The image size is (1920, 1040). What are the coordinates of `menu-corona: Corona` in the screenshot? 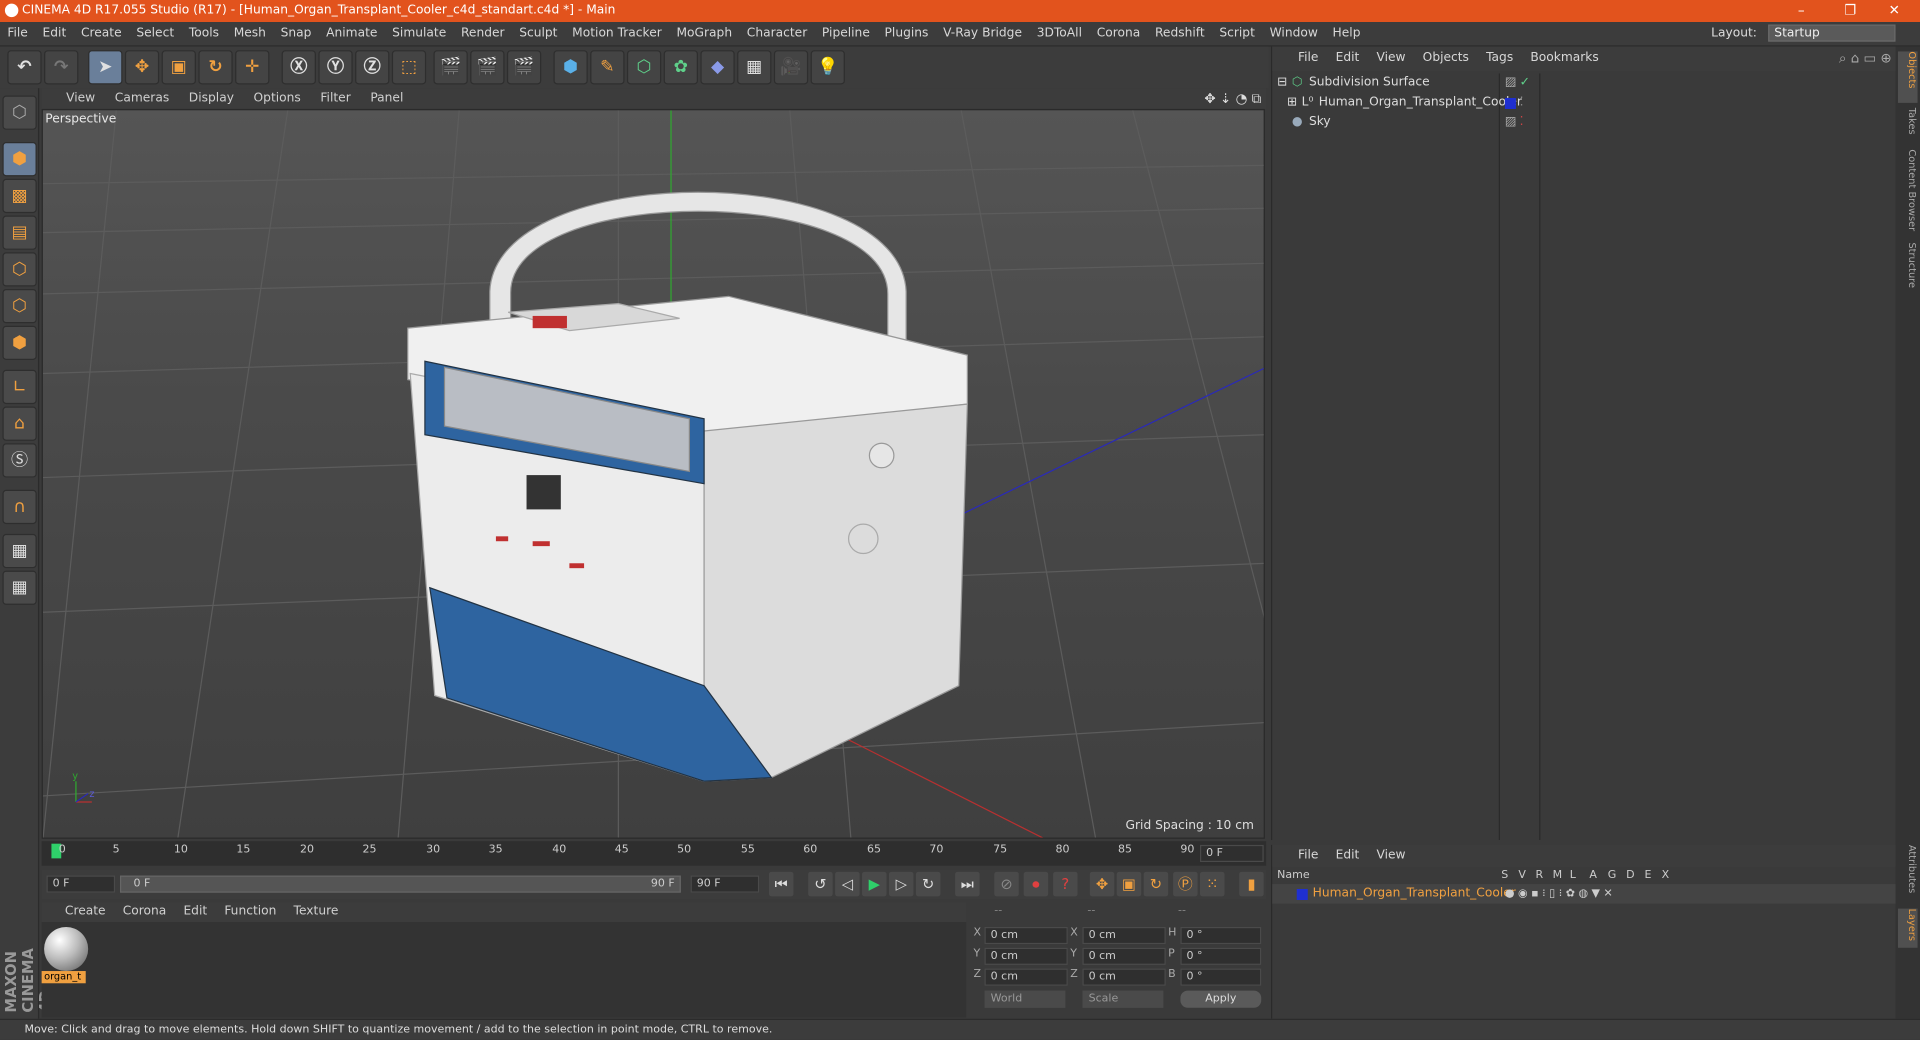 It's located at (1118, 34).